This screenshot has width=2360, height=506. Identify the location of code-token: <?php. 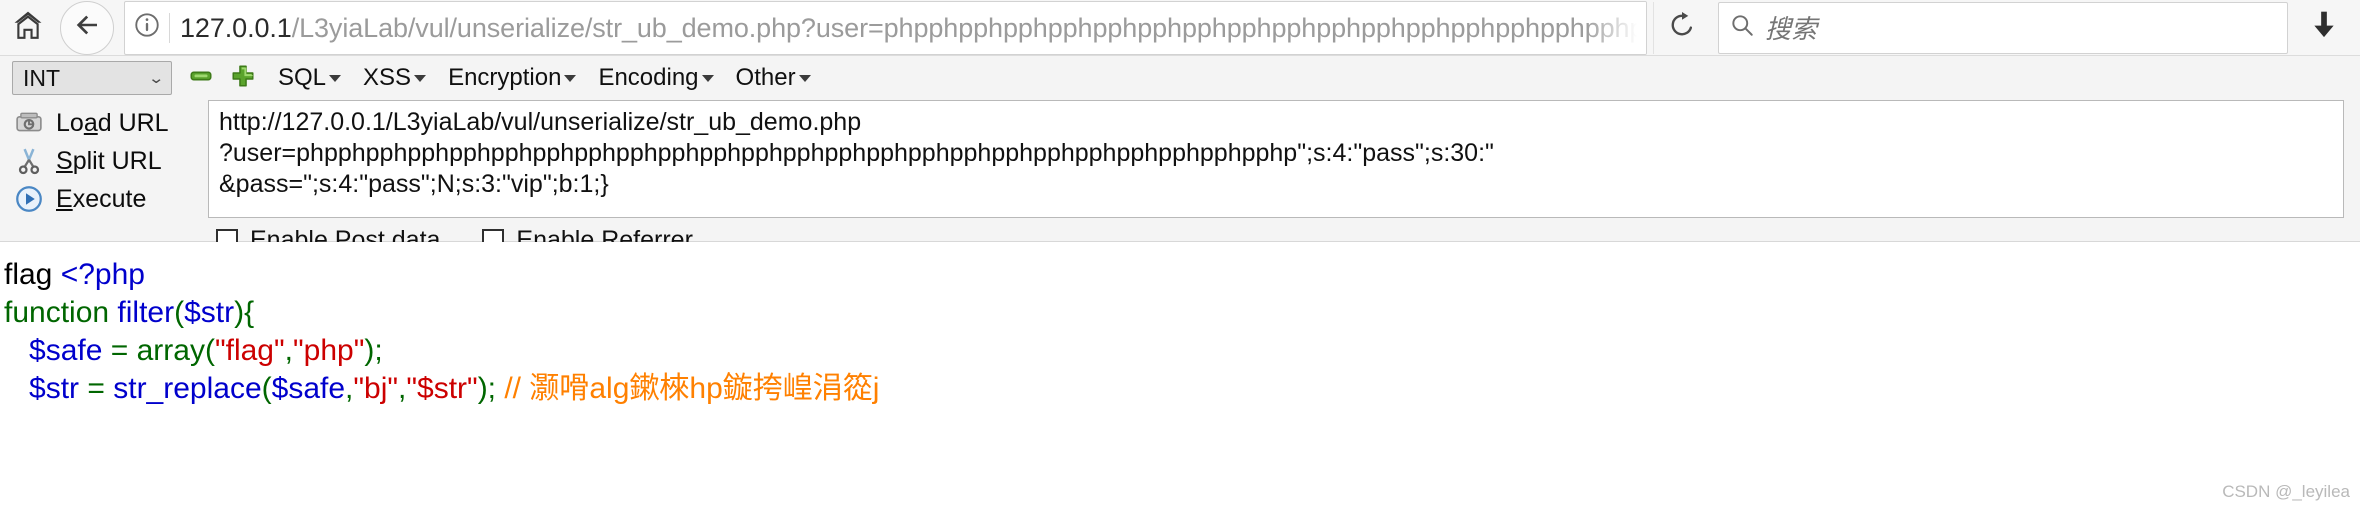
(102, 274).